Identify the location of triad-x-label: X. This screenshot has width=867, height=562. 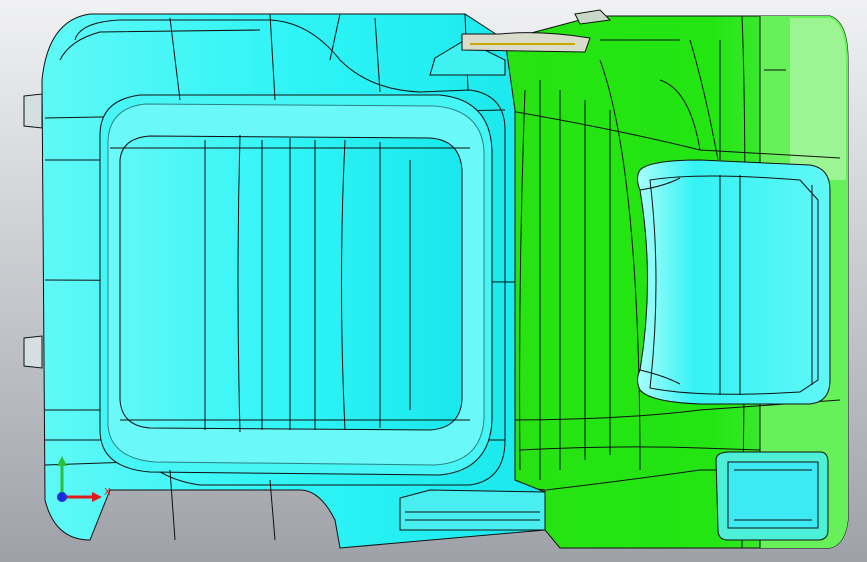
(107, 492).